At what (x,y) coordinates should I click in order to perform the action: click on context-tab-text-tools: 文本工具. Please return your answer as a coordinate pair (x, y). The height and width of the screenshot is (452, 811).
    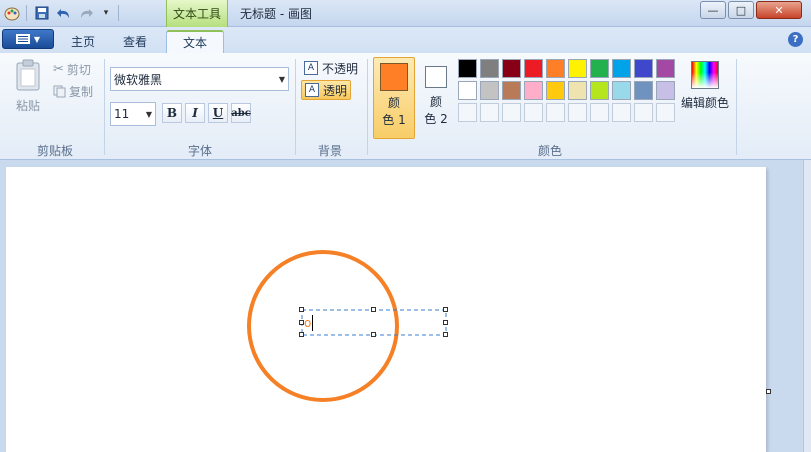
    Looking at the image, I should click on (197, 14).